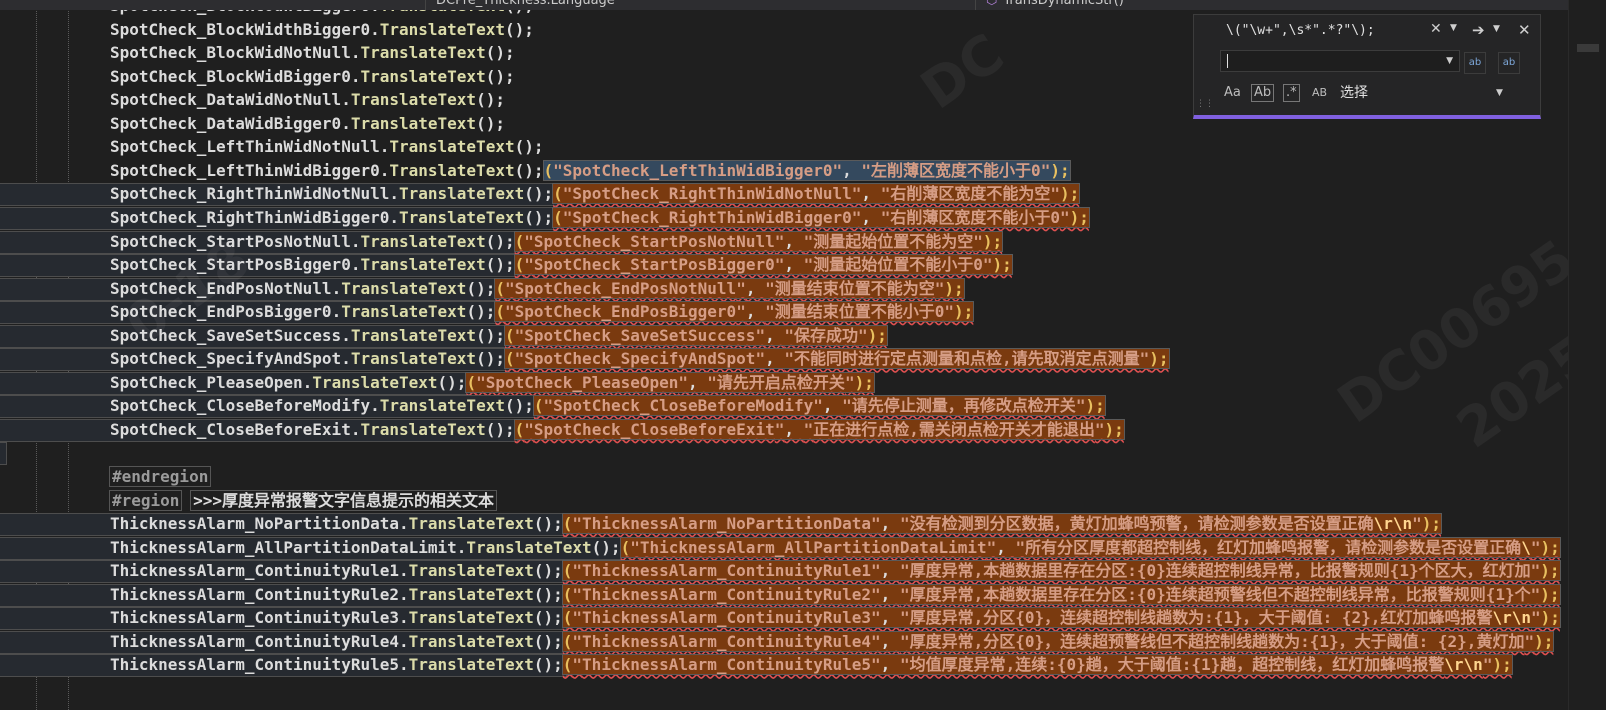 The height and width of the screenshot is (710, 1606). Describe the element at coordinates (1475, 63) in the screenshot. I see `replace-next-icon: ab` at that location.